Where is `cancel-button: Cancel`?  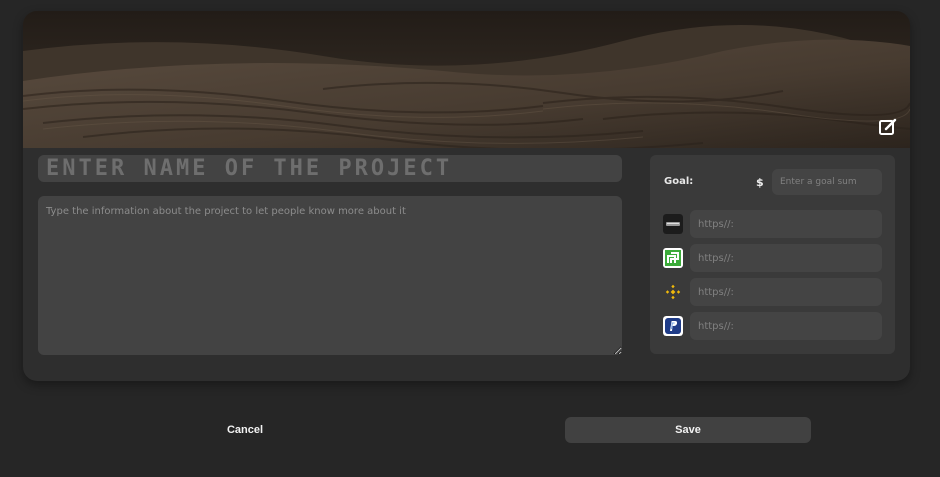
cancel-button: Cancel is located at coordinates (245, 430).